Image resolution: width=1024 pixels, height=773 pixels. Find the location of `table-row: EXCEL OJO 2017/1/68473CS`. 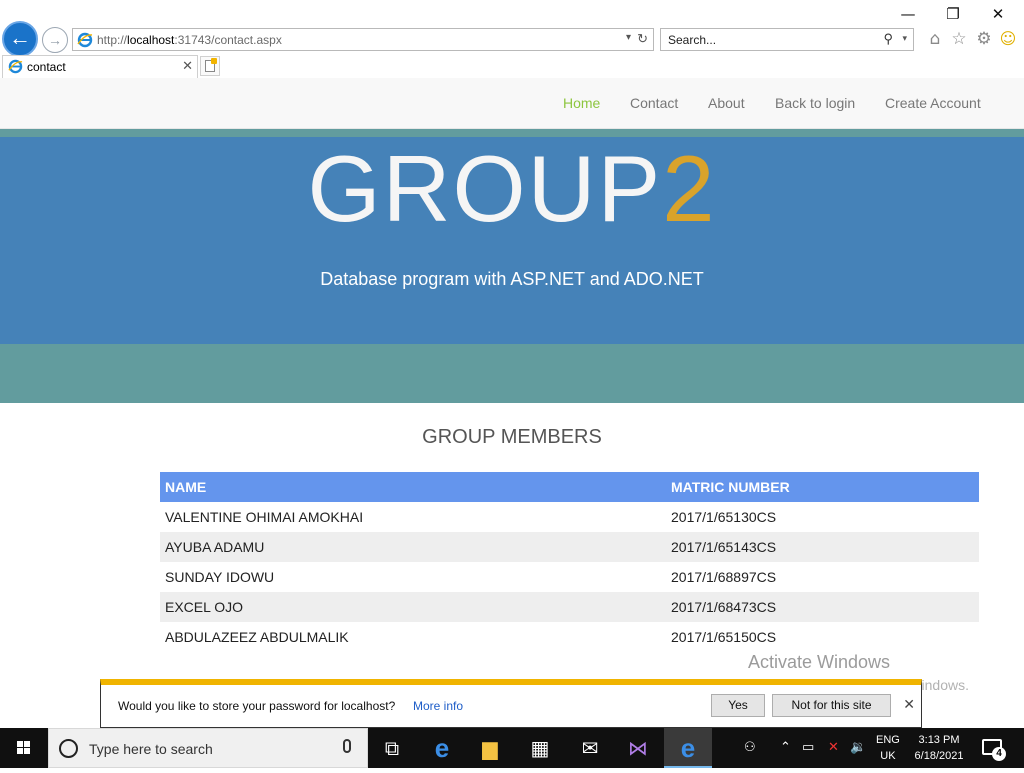

table-row: EXCEL OJO 2017/1/68473CS is located at coordinates (569, 607).